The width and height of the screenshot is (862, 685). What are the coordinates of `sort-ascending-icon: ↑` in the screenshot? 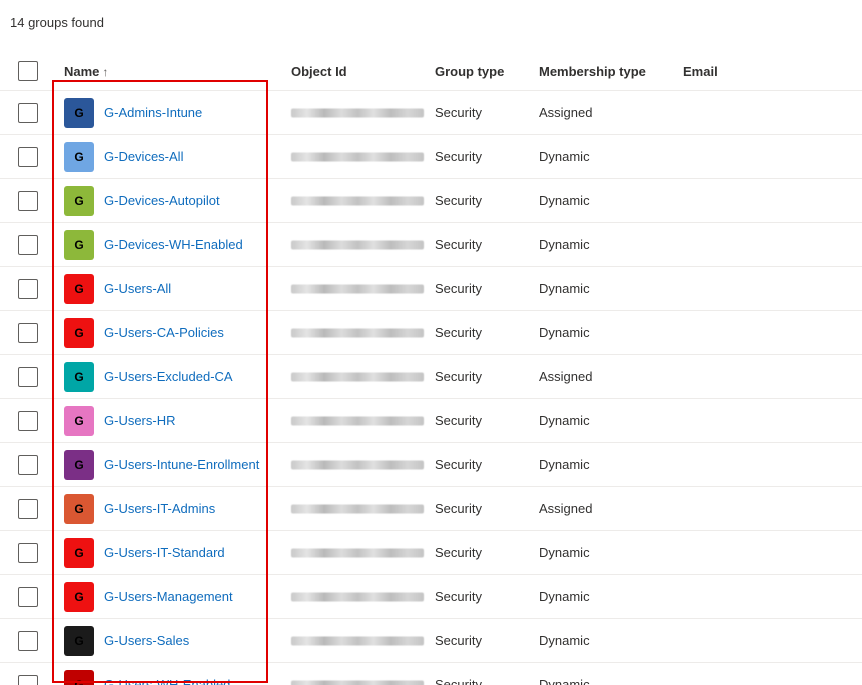 It's located at (105, 71).